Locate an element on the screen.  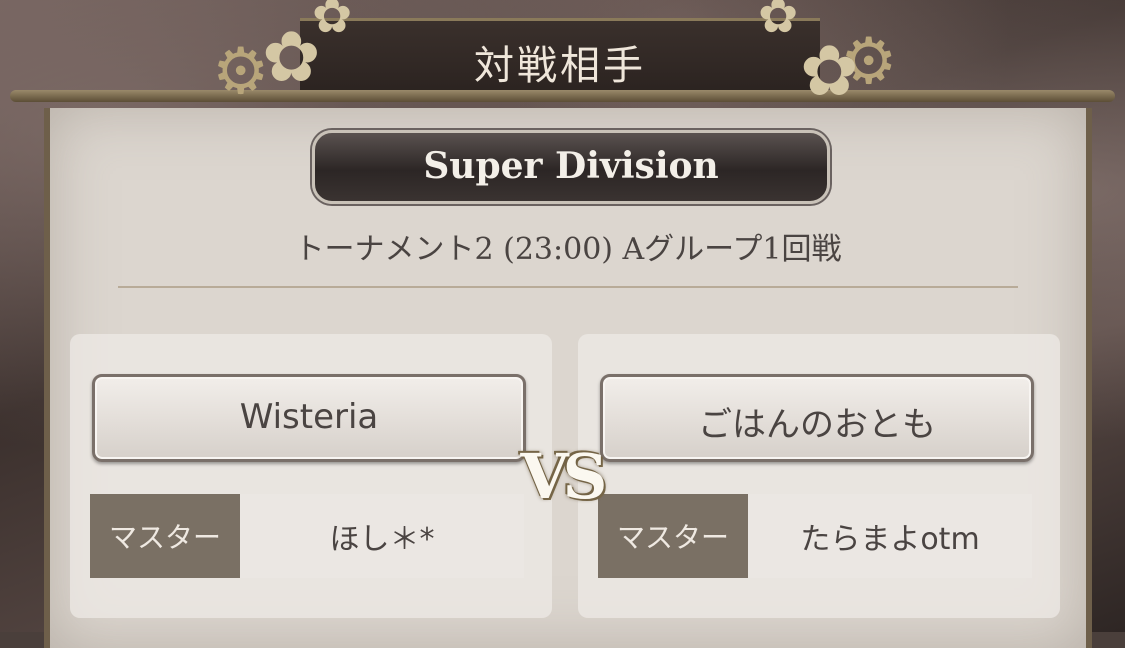
division-plate: Super Division is located at coordinates (571, 167).